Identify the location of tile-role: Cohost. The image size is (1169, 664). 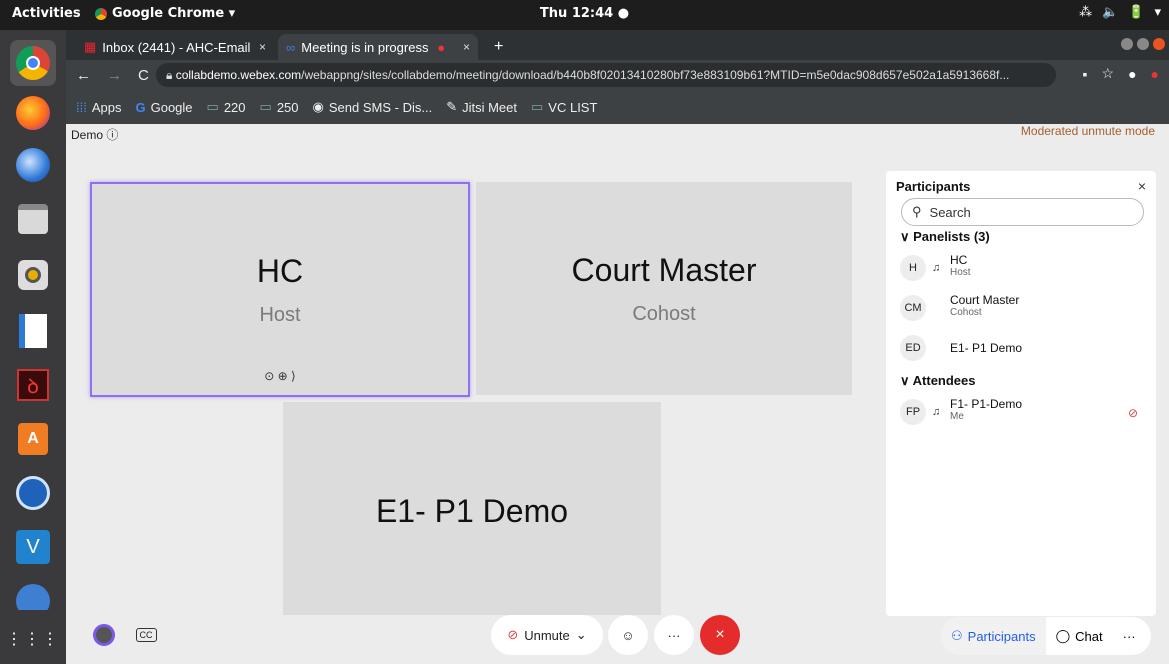
(664, 313).